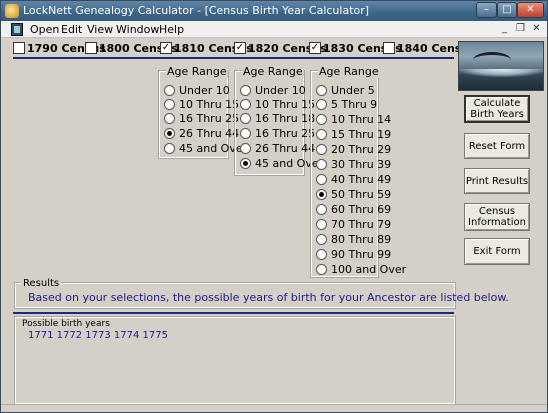 The image size is (548, 413). Describe the element at coordinates (41, 283) in the screenshot. I see `results-title: Results` at that location.